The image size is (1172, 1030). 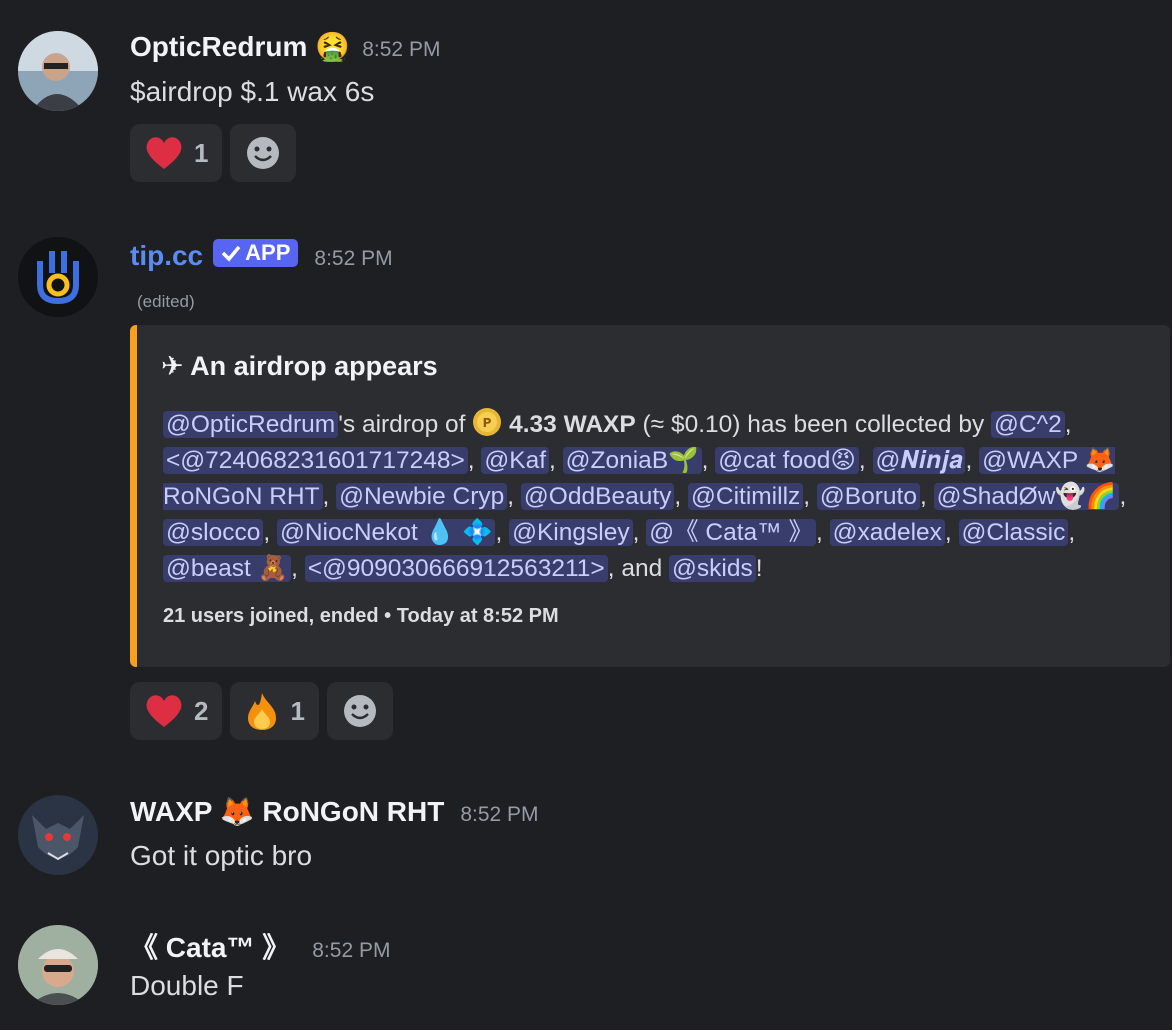 I want to click on mention: @𝑵𝒊𝒏𝒋𝒂, so click(x=919, y=460).